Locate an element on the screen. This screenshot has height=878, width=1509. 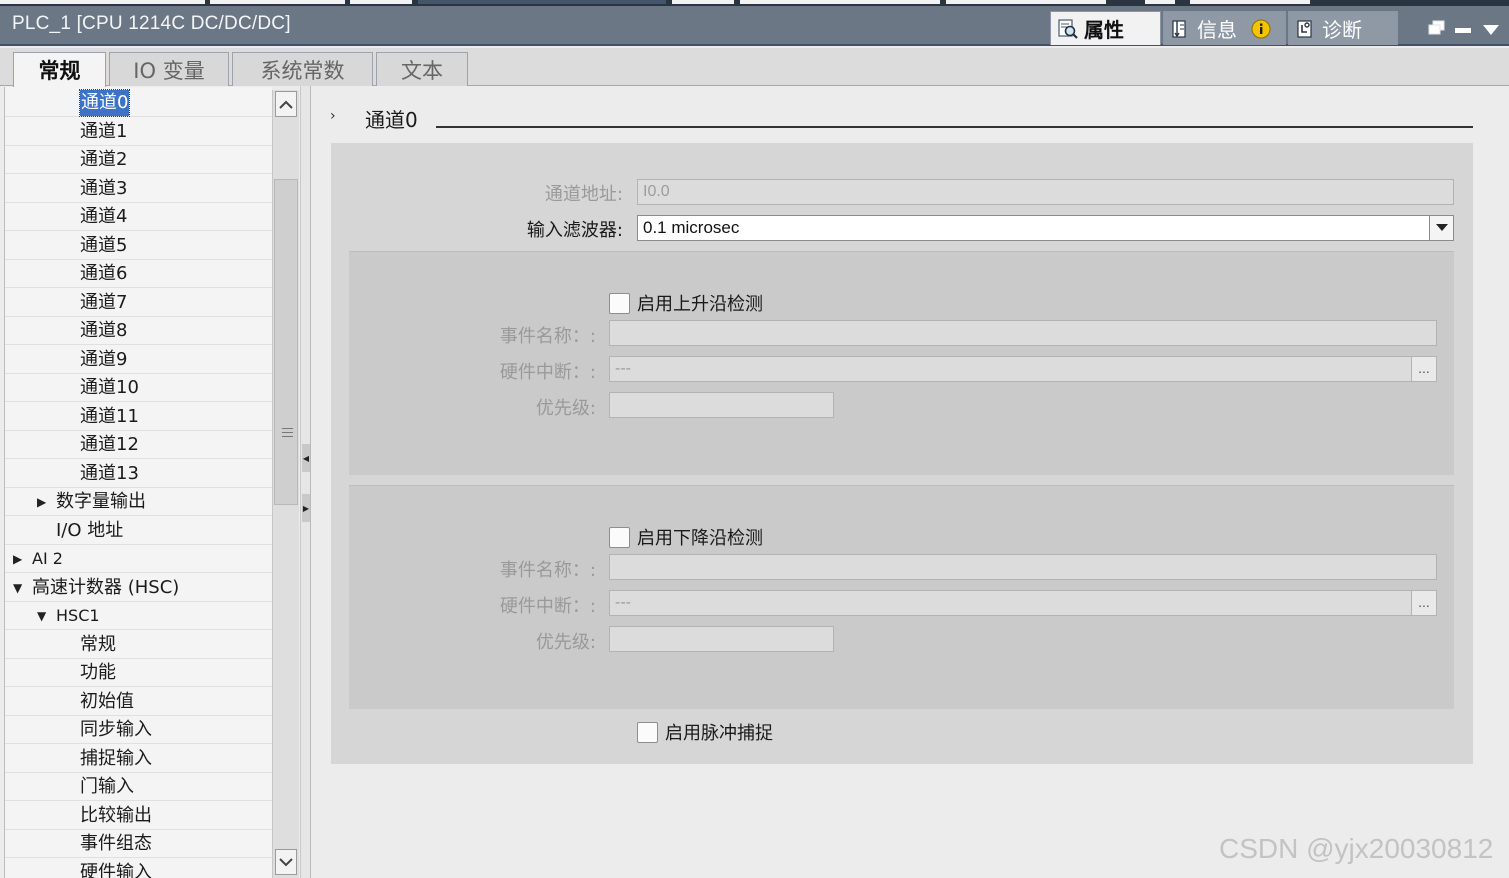
tree-item: 比较输出 is located at coordinates (138, 816).